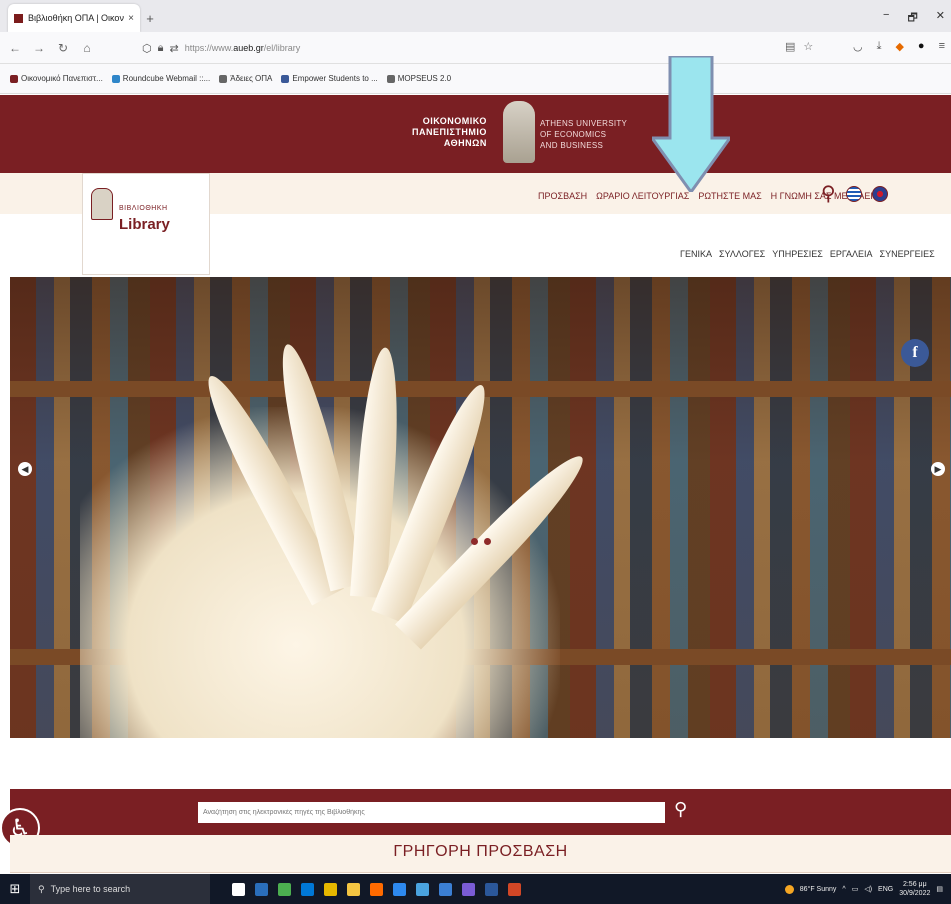  Describe the element at coordinates (90, 889) in the screenshot. I see `taskbar-search-placeholder: Type here to search` at that location.